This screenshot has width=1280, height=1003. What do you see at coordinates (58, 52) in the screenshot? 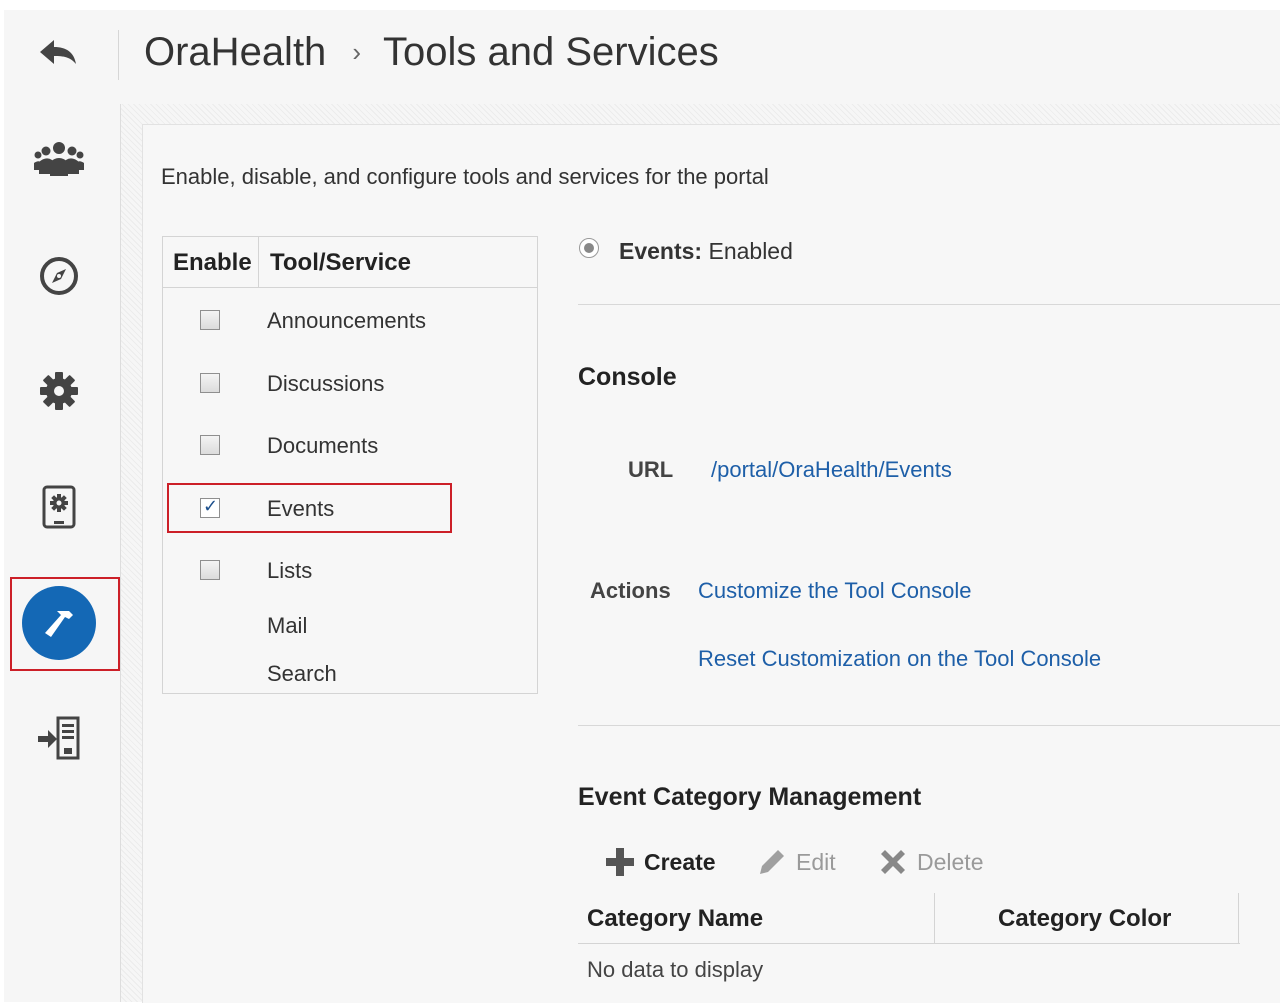
I see `back-arrow-icon` at bounding box center [58, 52].